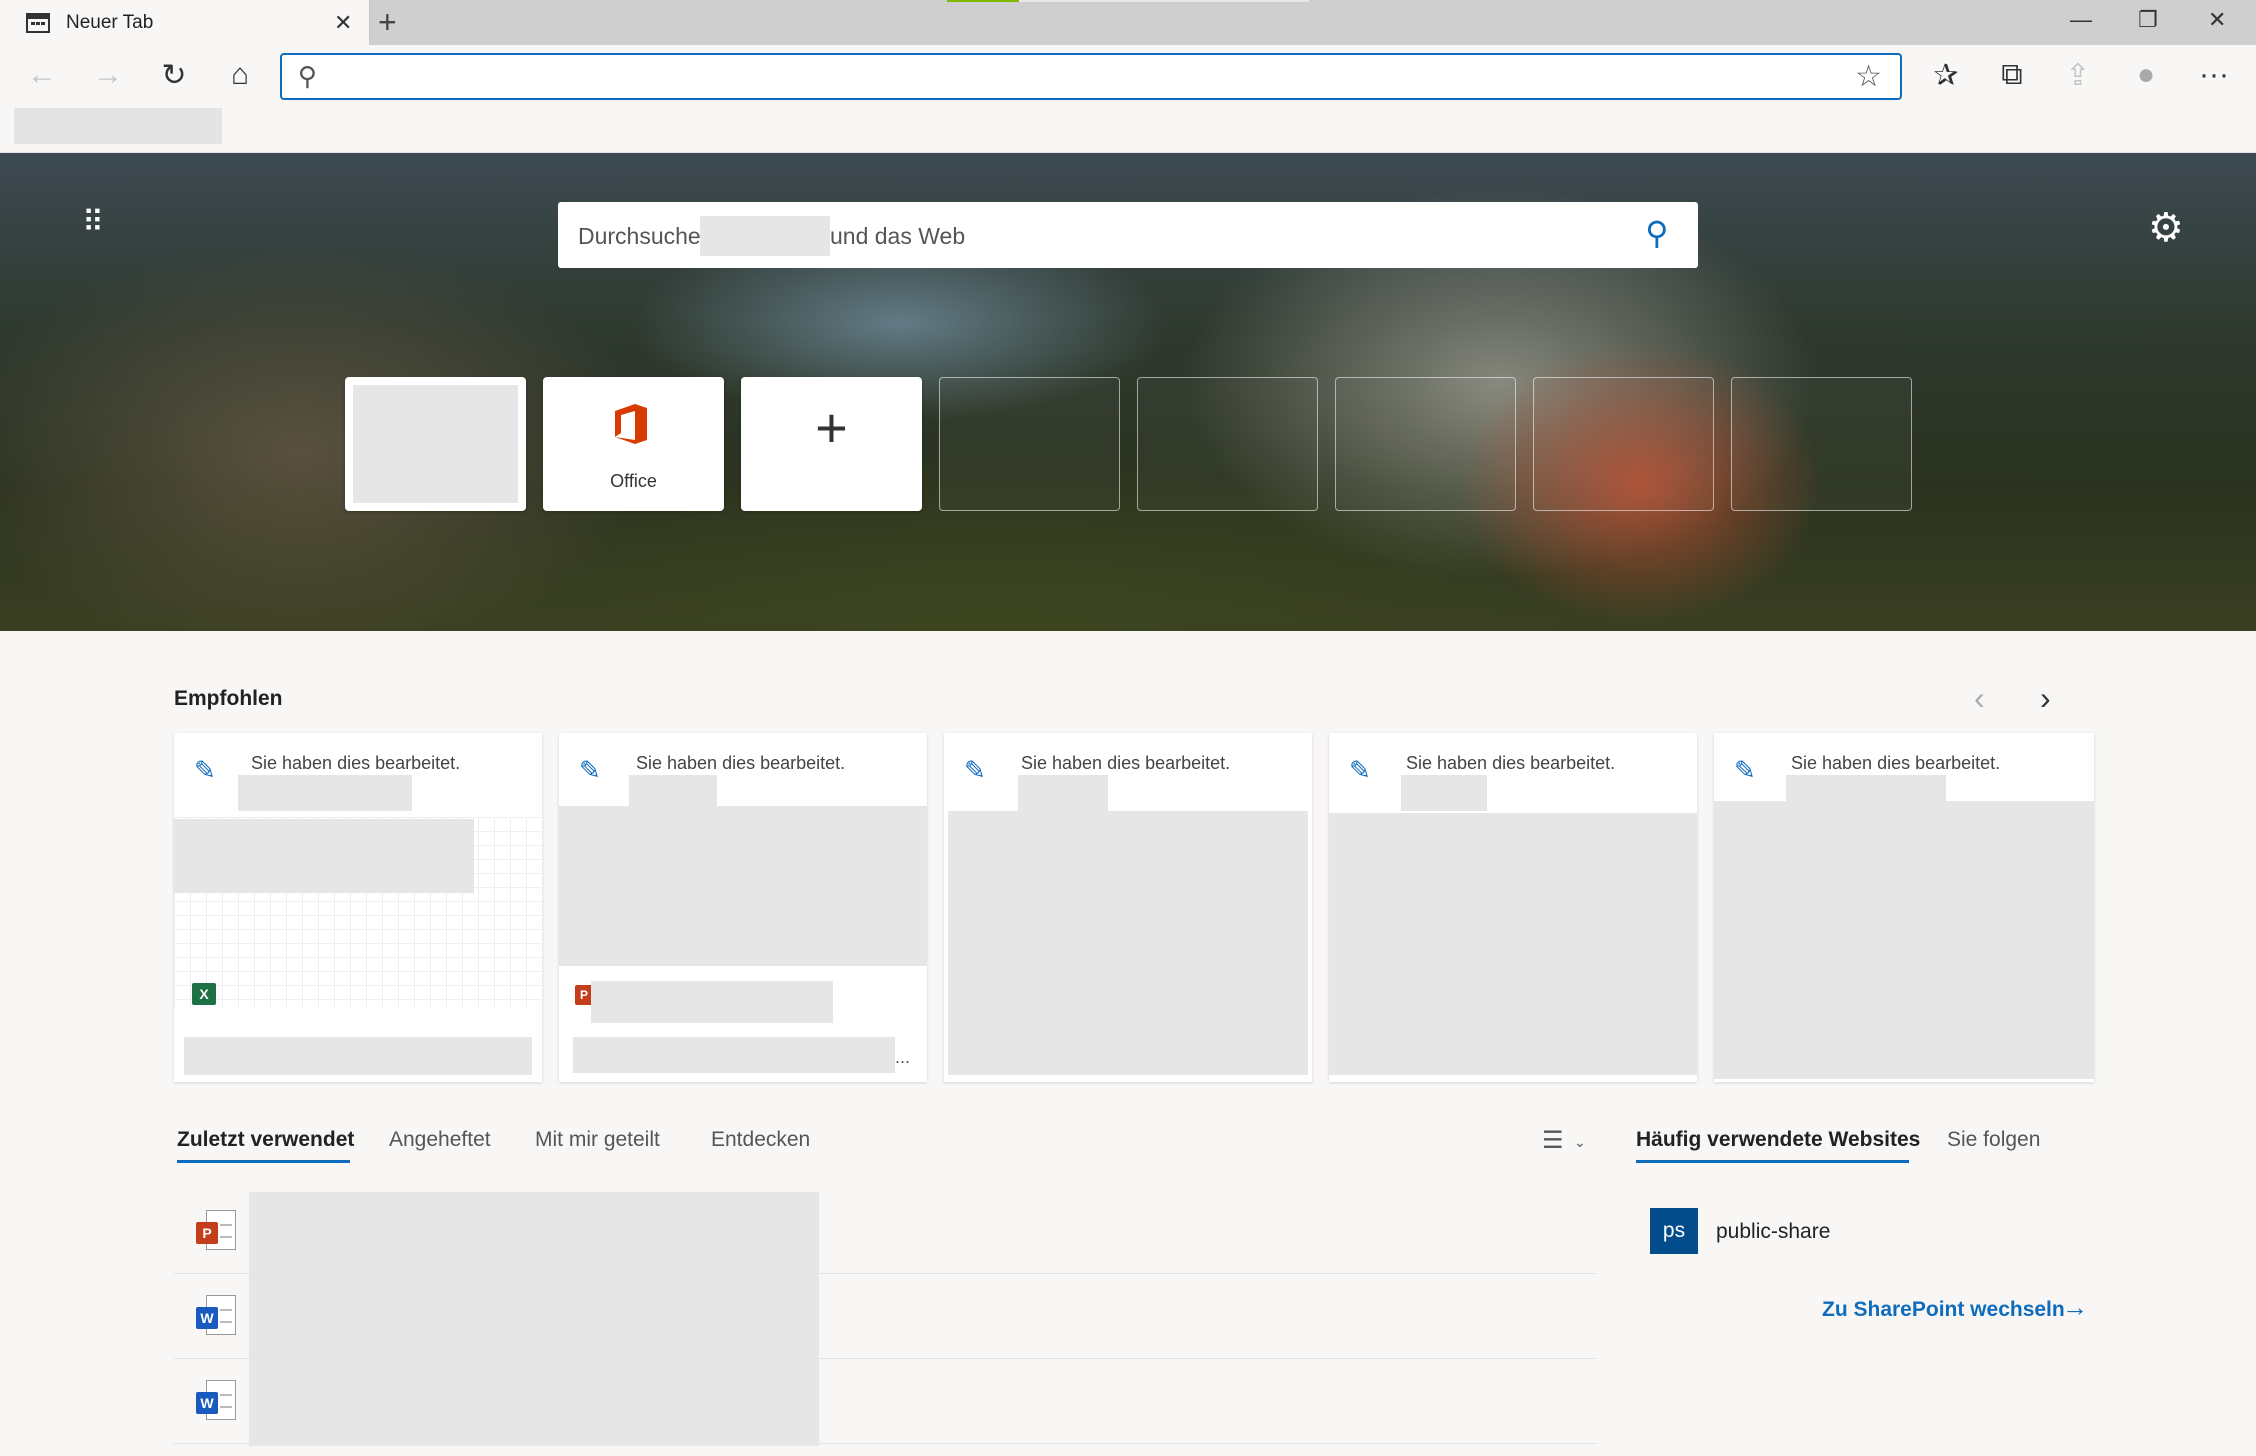 The height and width of the screenshot is (1456, 2256). What do you see at coordinates (1868, 76) in the screenshot?
I see `add-favorite-icon: ☆` at bounding box center [1868, 76].